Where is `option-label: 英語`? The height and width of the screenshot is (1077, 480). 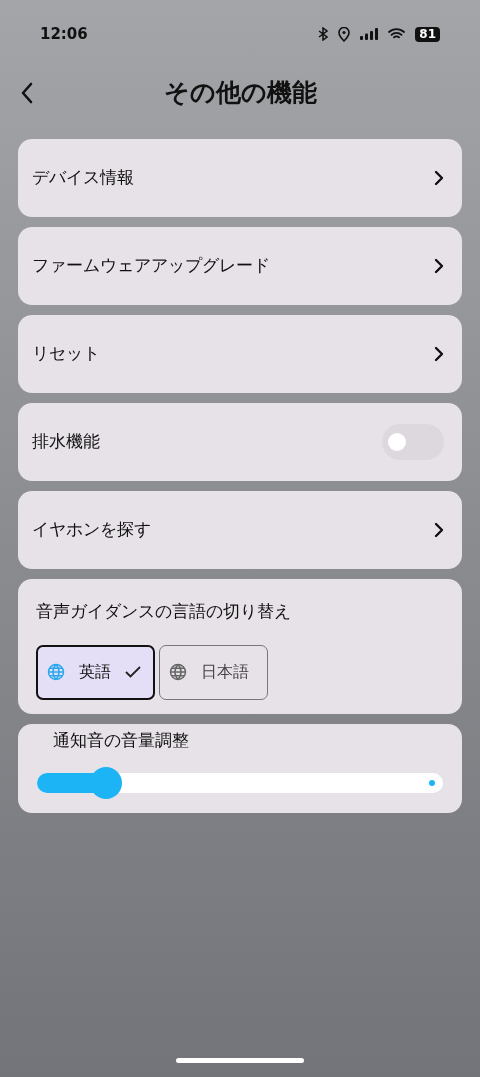 option-label: 英語 is located at coordinates (95, 672).